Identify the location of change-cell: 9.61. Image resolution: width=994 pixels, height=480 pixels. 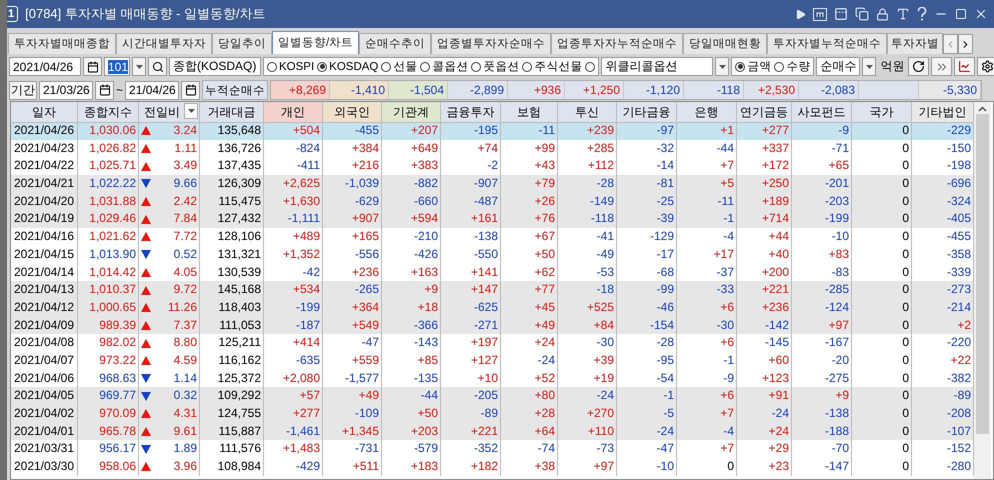
(169, 431).